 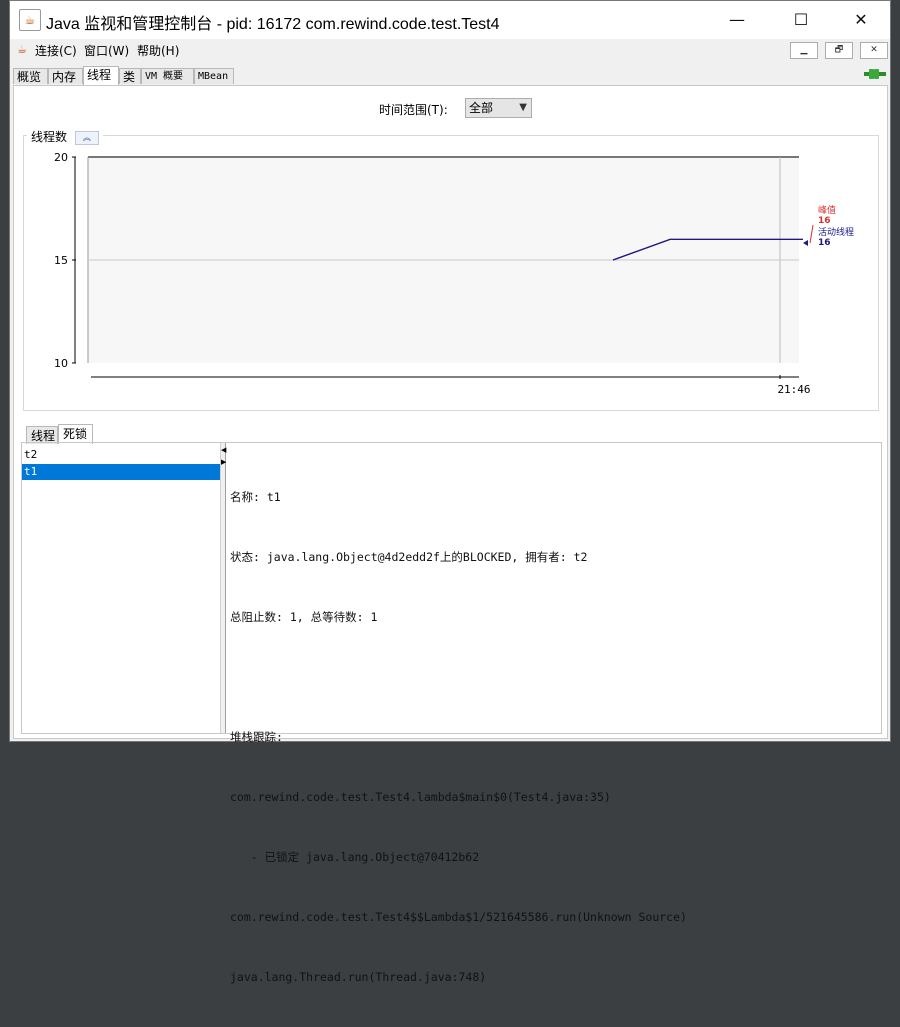 What do you see at coordinates (214, 76) in the screenshot?
I see `tab-mbean: MBean` at bounding box center [214, 76].